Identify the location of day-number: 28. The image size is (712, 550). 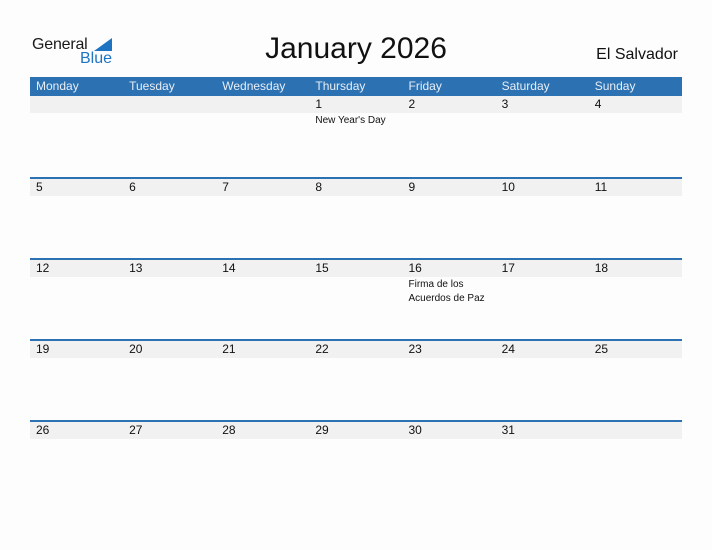
(229, 430).